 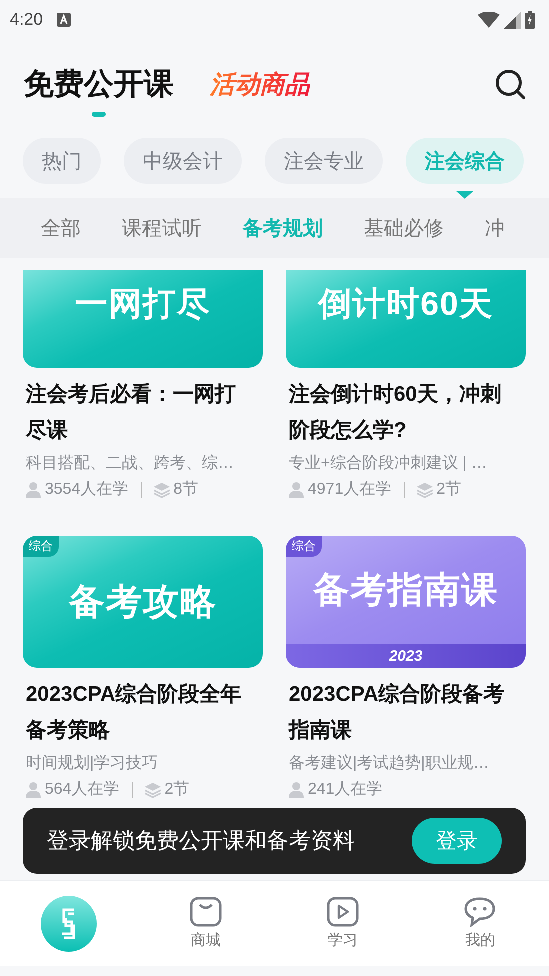 What do you see at coordinates (495, 228) in the screenshot?
I see `subcategory-tab: 冲` at bounding box center [495, 228].